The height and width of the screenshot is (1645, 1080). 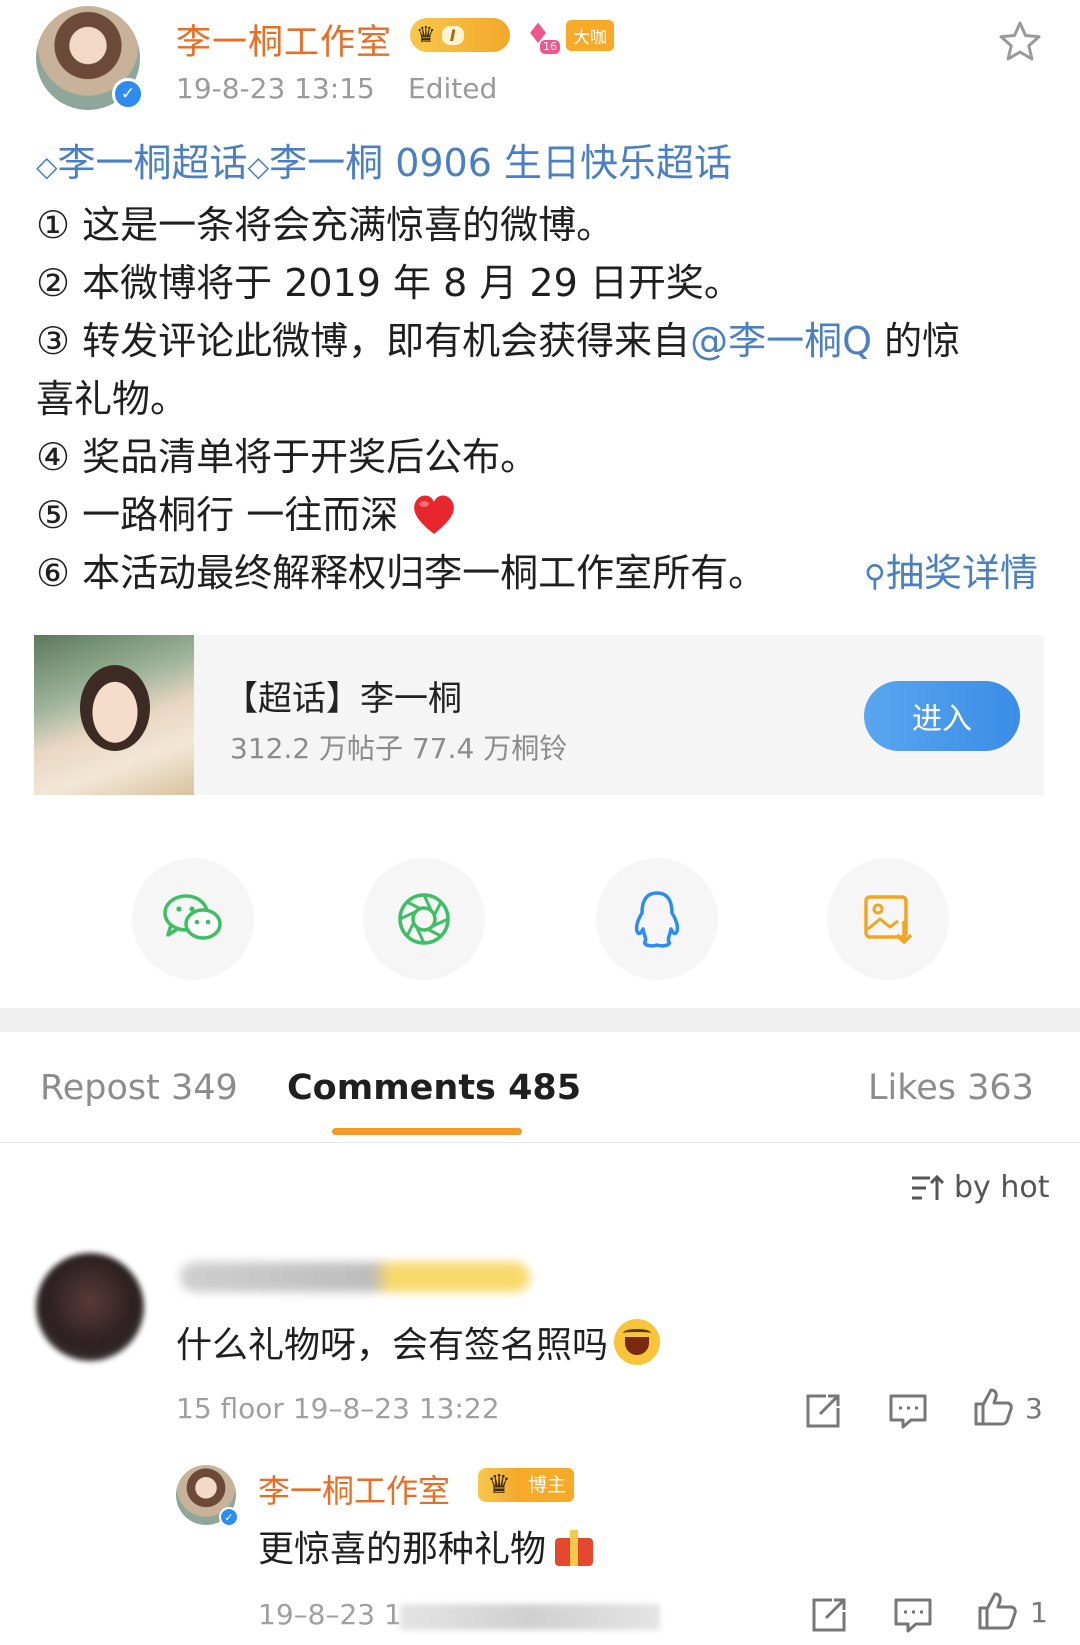 What do you see at coordinates (637, 1342) in the screenshot?
I see `laughing-emoji-icon` at bounding box center [637, 1342].